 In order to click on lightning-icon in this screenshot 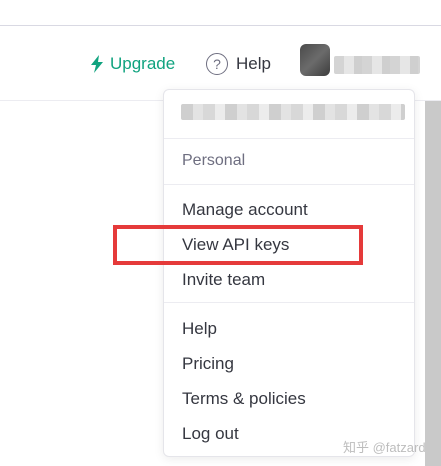, I will do `click(97, 64)`.